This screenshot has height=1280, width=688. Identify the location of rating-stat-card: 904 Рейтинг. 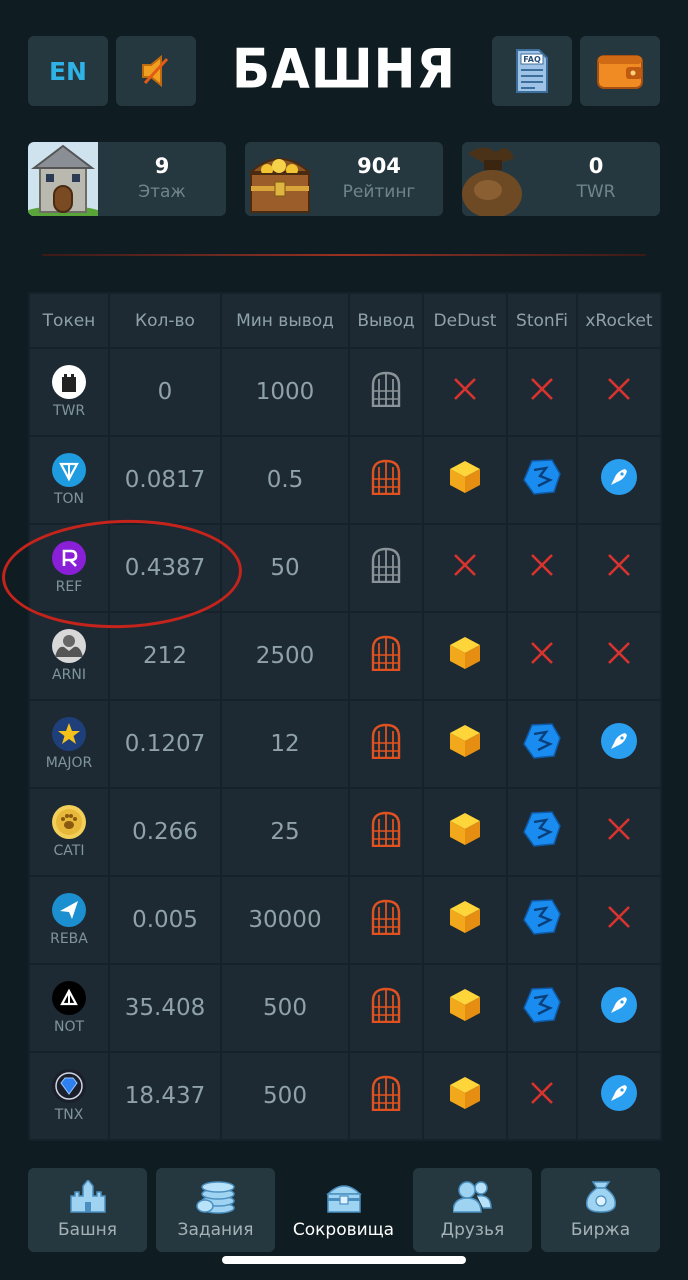
(344, 179).